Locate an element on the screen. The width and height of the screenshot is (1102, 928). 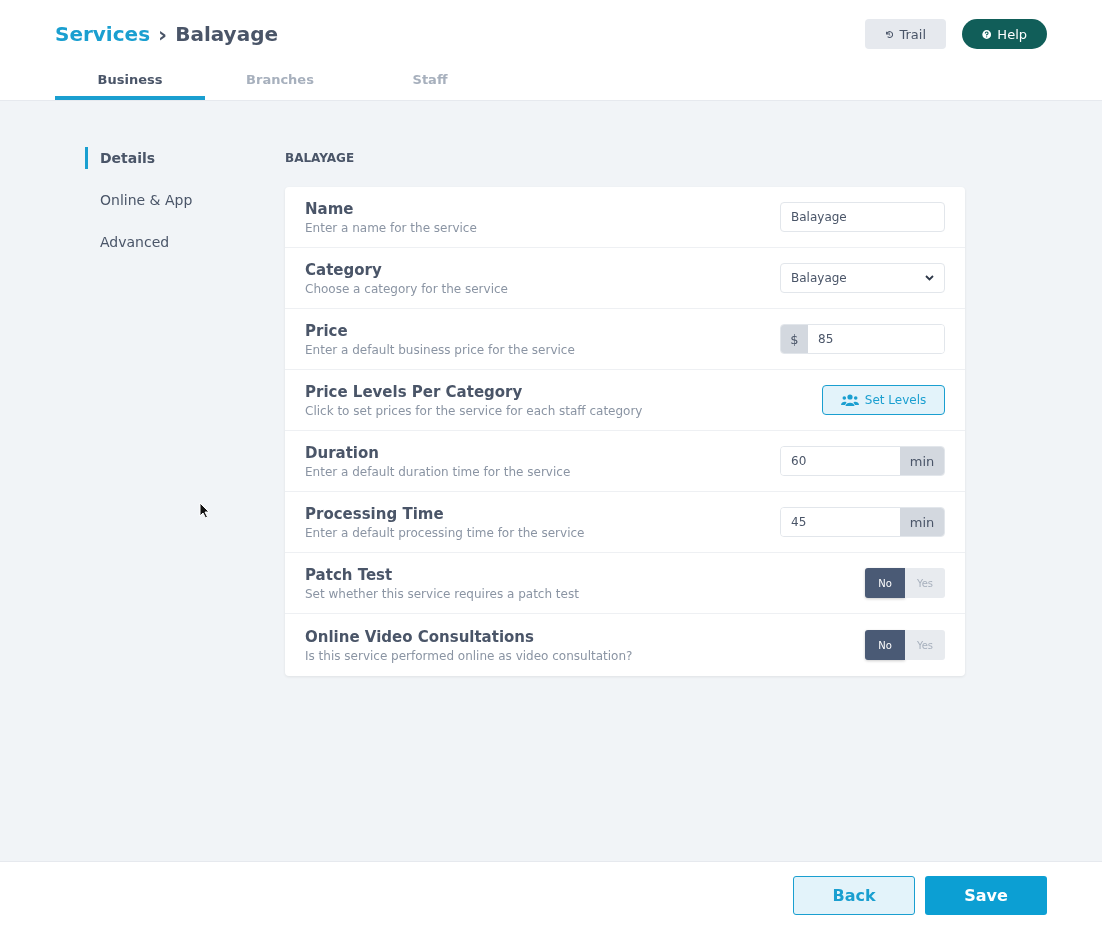
field-label: Online Video Consultations is located at coordinates (419, 636).